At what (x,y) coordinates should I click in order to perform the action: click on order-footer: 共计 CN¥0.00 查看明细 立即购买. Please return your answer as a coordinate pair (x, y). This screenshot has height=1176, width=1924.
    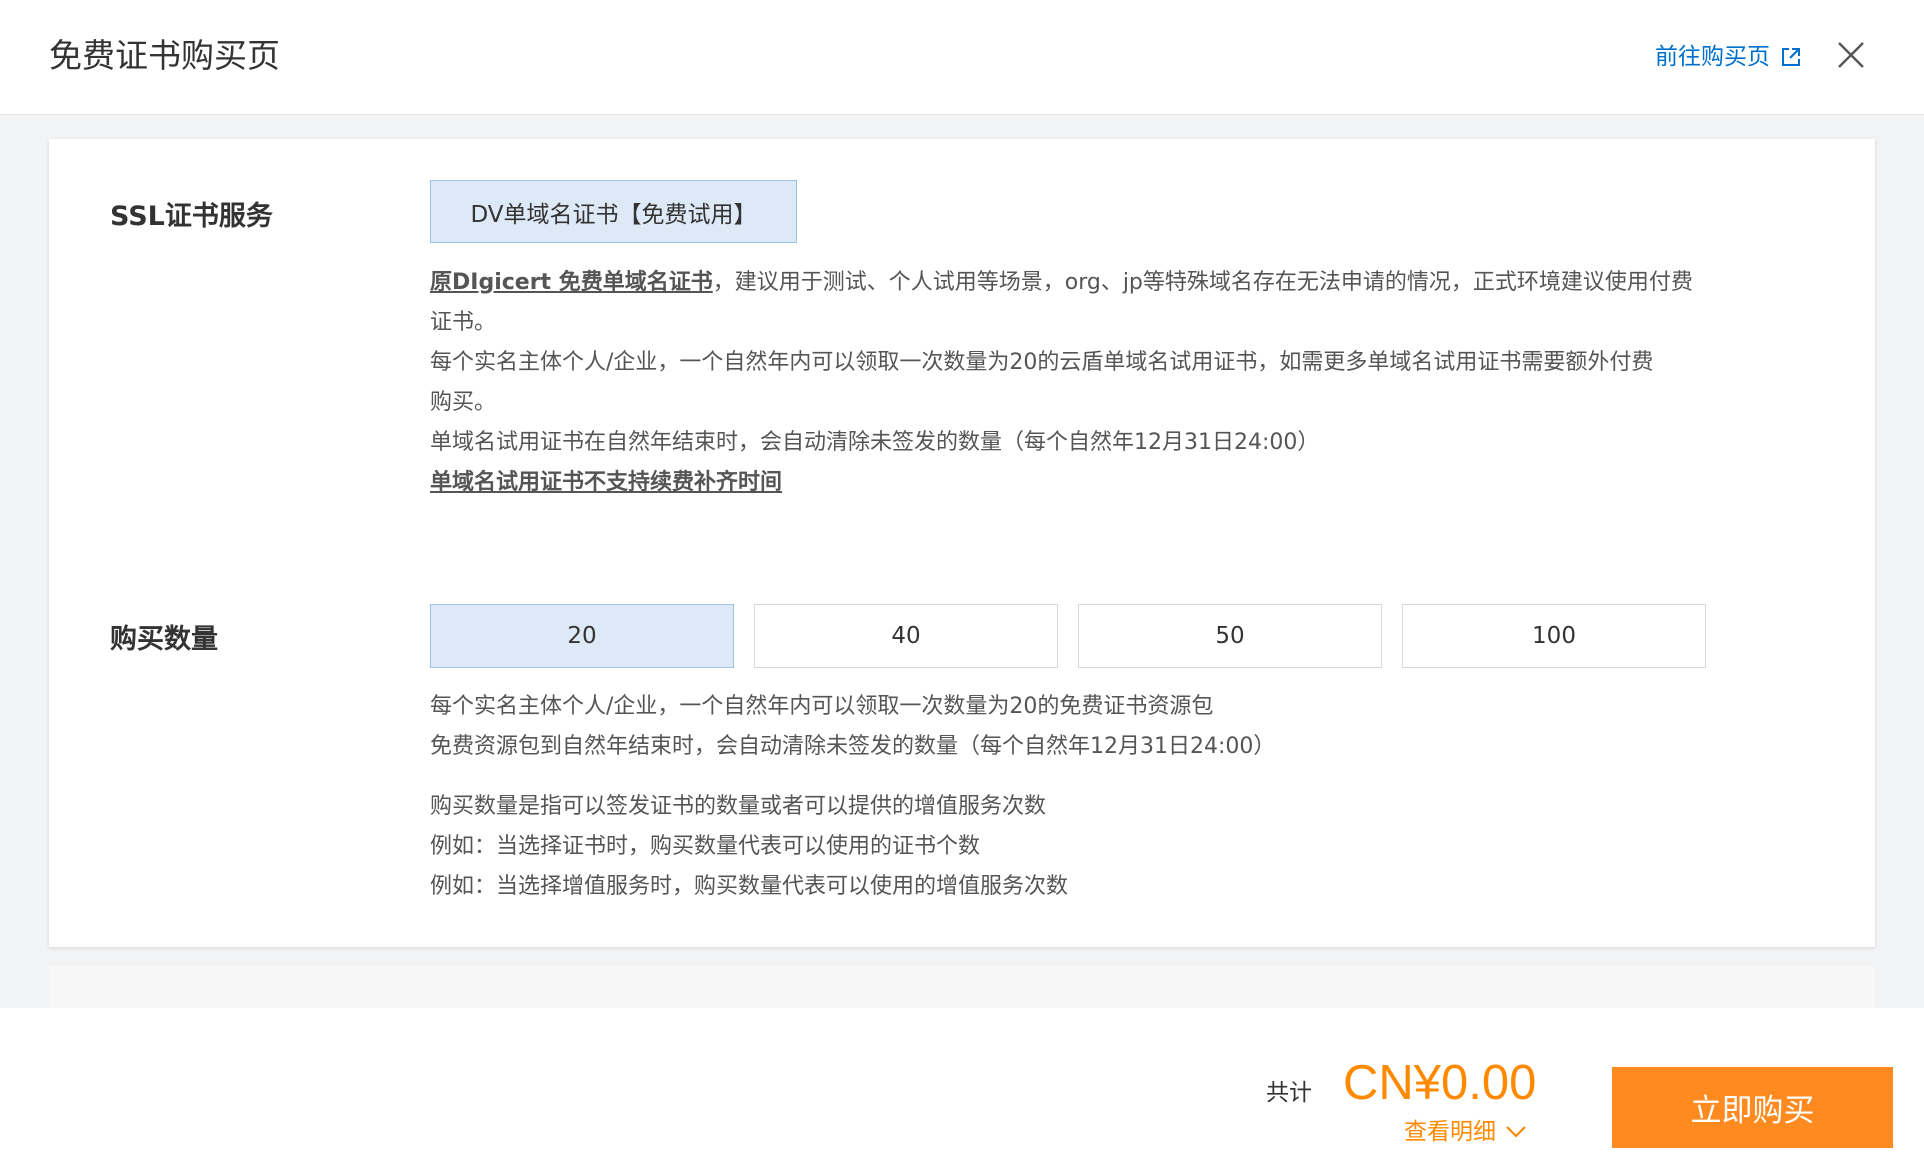
    Looking at the image, I should click on (962, 1092).